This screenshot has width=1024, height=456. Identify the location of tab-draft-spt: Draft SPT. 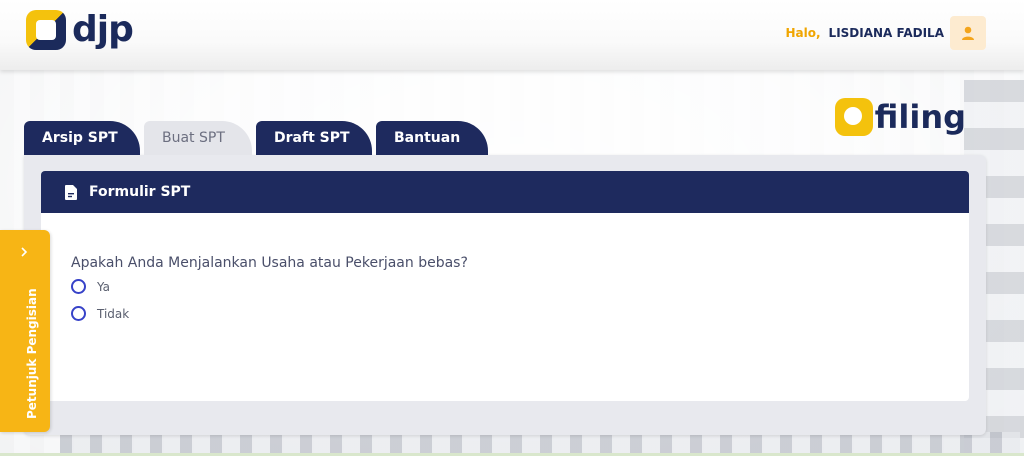
(314, 138).